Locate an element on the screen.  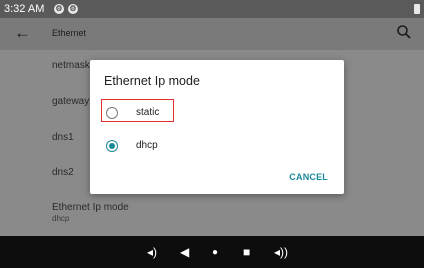
page-title: Ethernet is located at coordinates (69, 33).